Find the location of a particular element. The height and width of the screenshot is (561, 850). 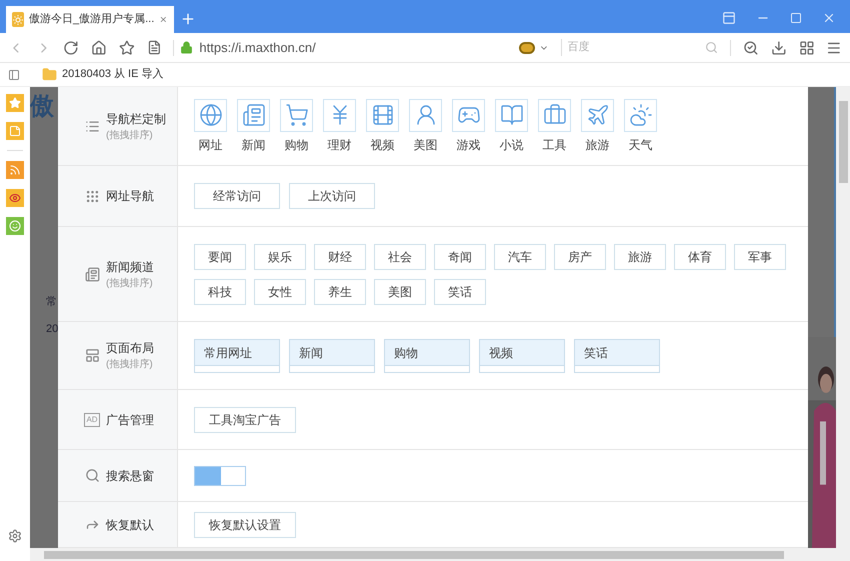

channel-tag: 军事 is located at coordinates (760, 257).